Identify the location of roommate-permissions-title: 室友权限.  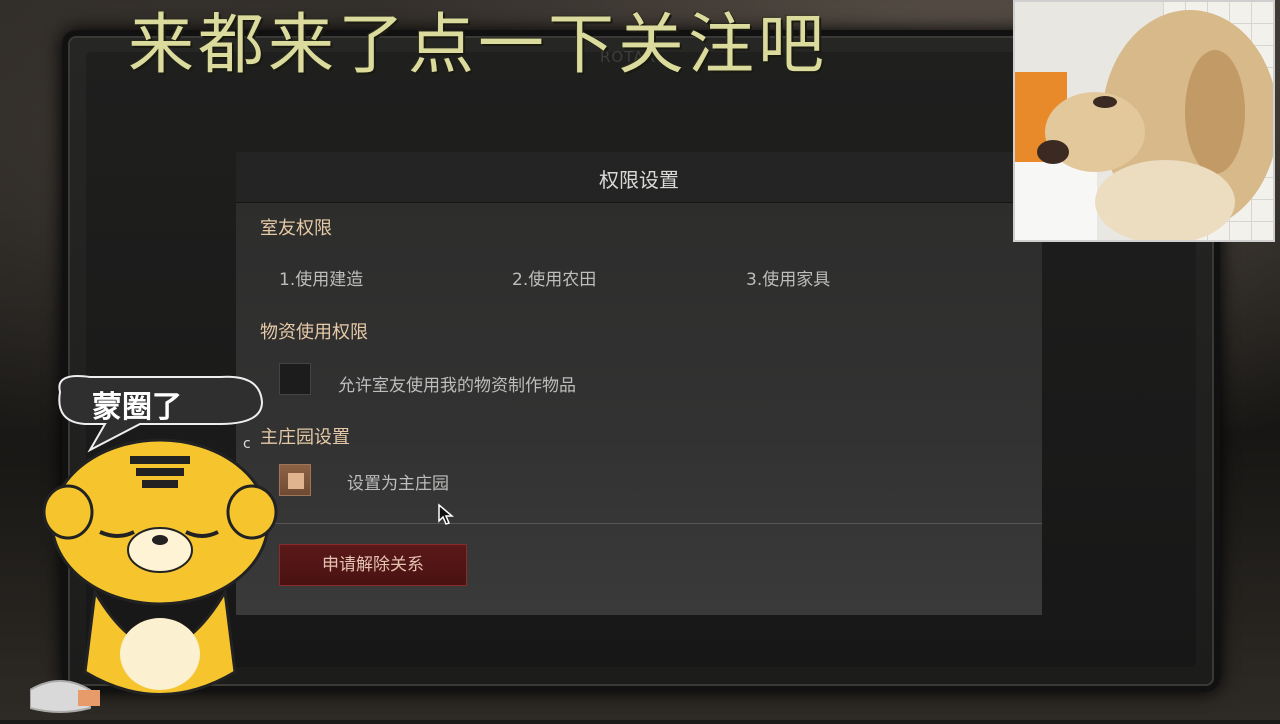
(296, 228).